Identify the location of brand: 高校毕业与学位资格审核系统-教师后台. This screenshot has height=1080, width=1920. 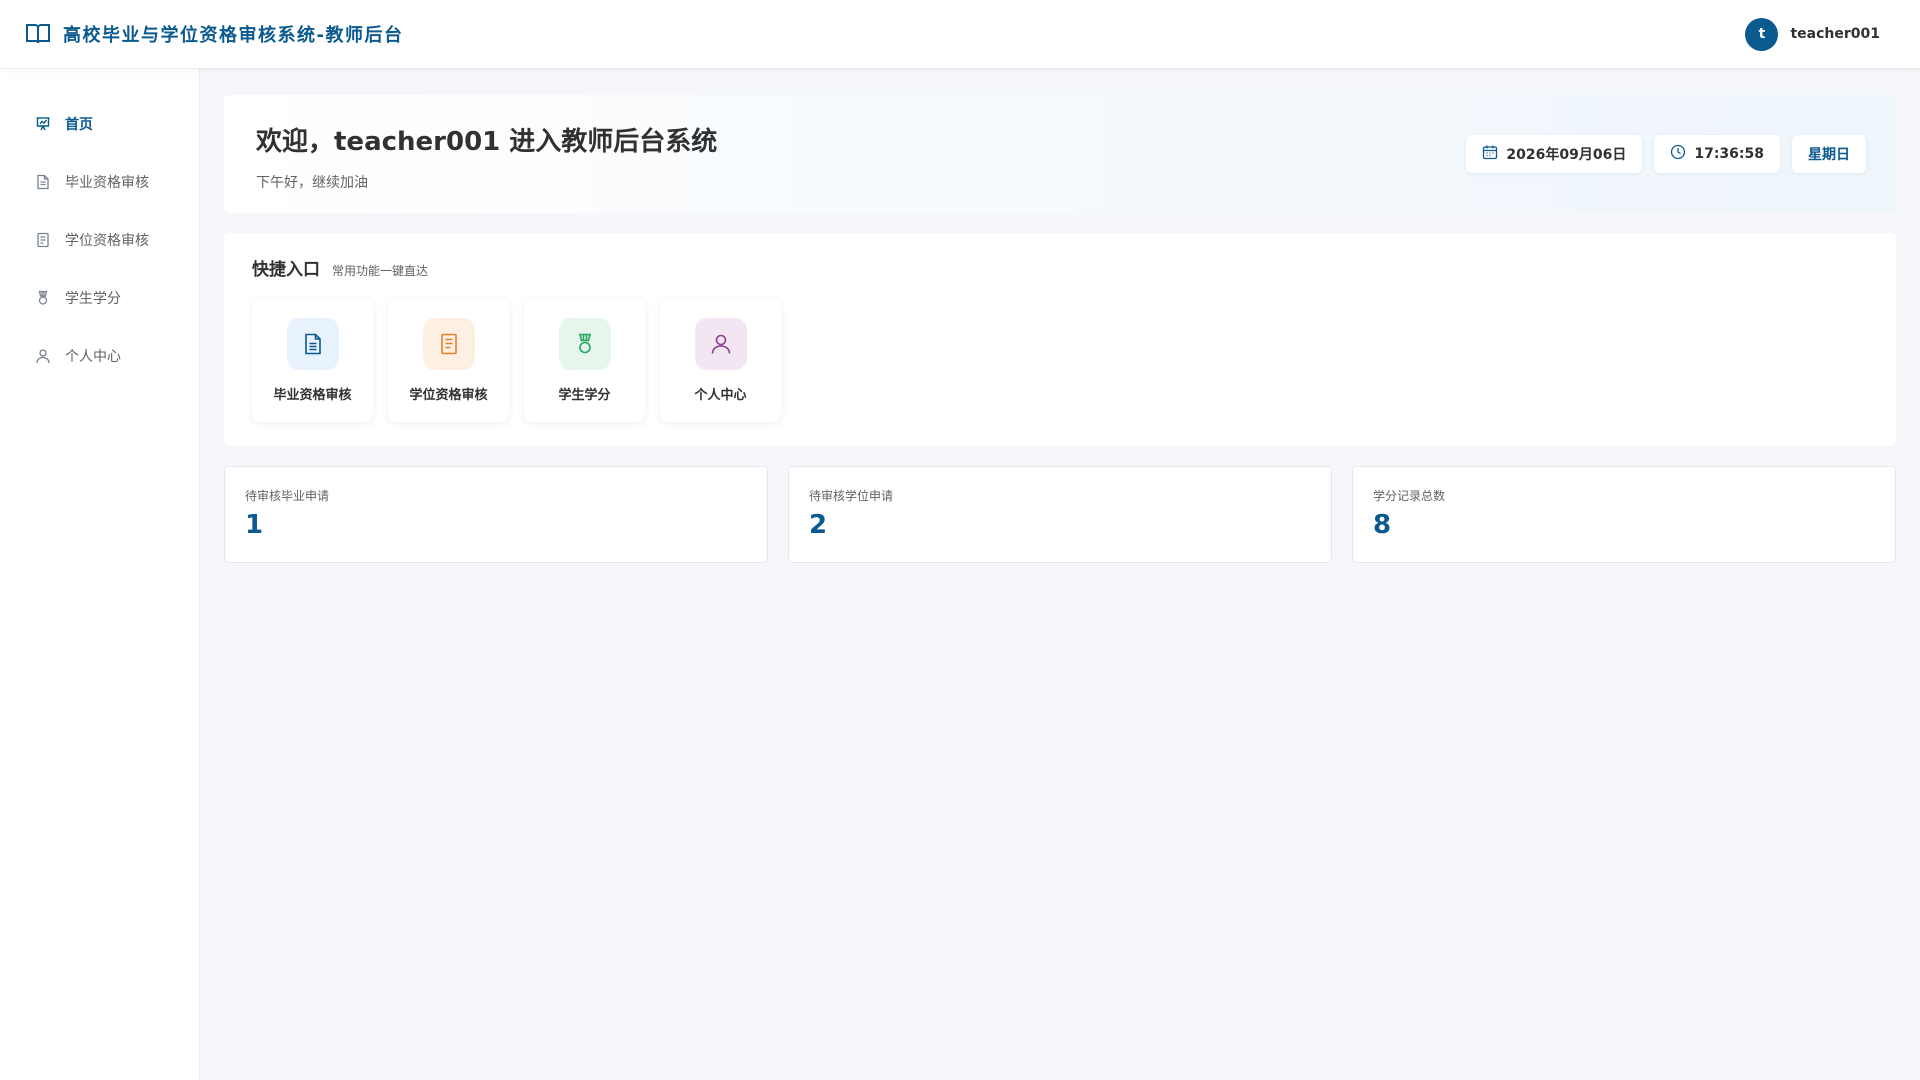
(214, 34).